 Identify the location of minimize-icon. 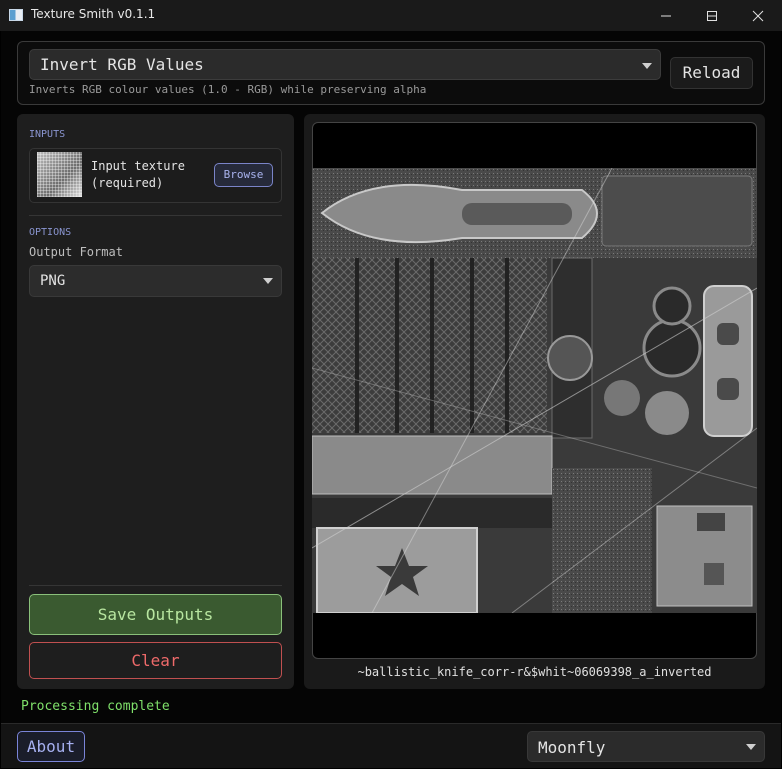
(666, 15).